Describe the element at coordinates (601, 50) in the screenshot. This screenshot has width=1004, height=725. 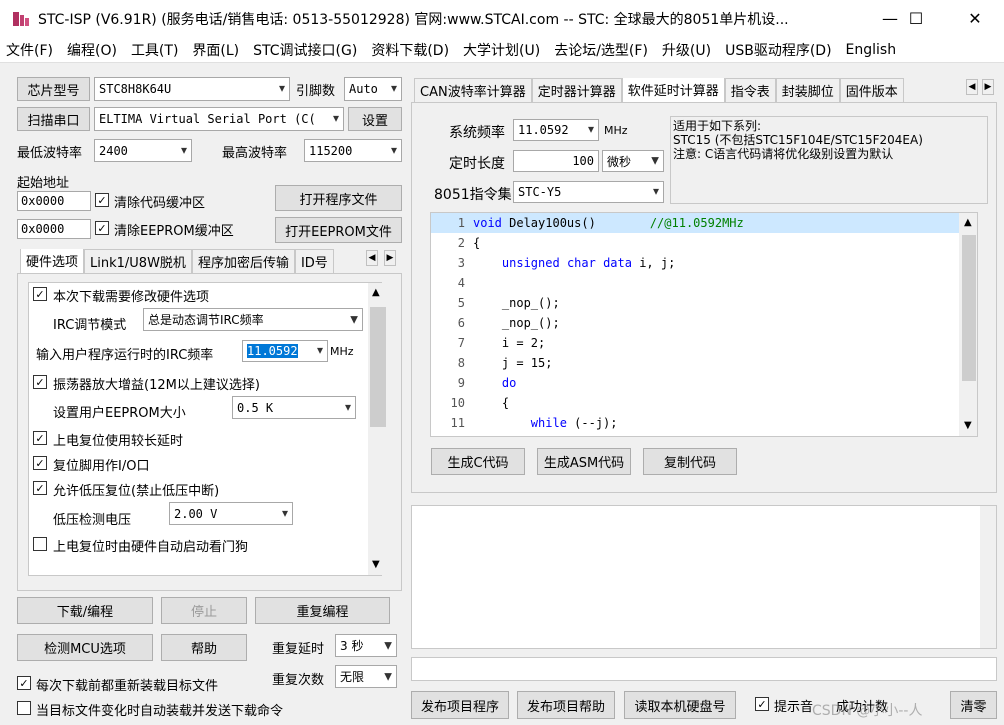
I see `menu-forum: 去论坛/选型(F)` at that location.